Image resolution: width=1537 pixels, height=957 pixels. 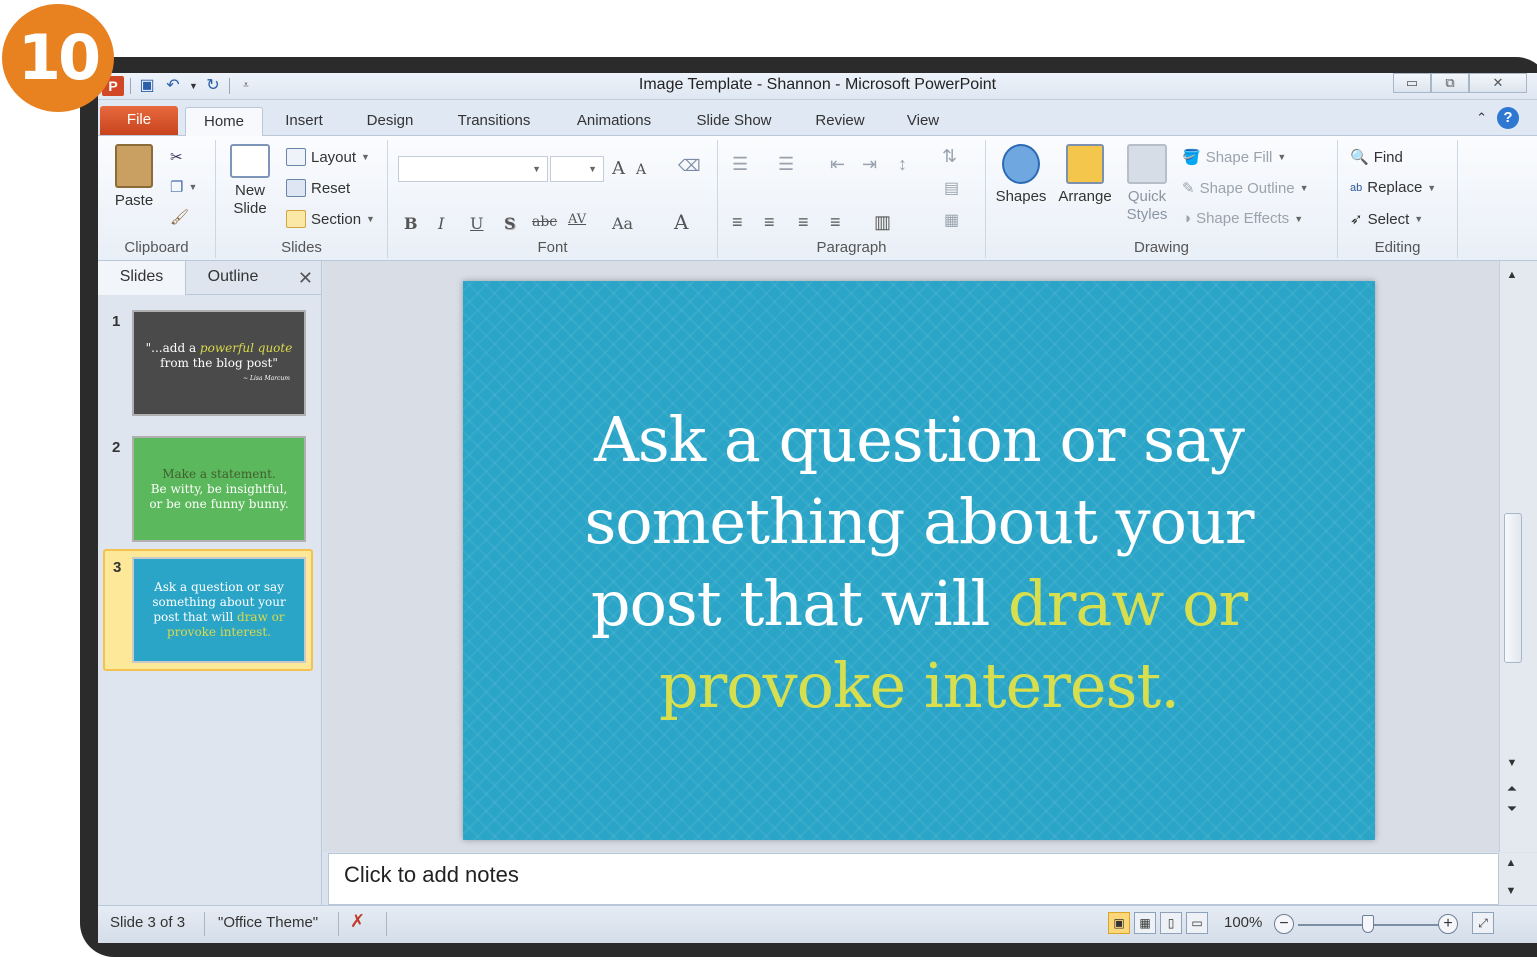 What do you see at coordinates (268, 922) in the screenshot?
I see `theme-status: "Office Theme"` at bounding box center [268, 922].